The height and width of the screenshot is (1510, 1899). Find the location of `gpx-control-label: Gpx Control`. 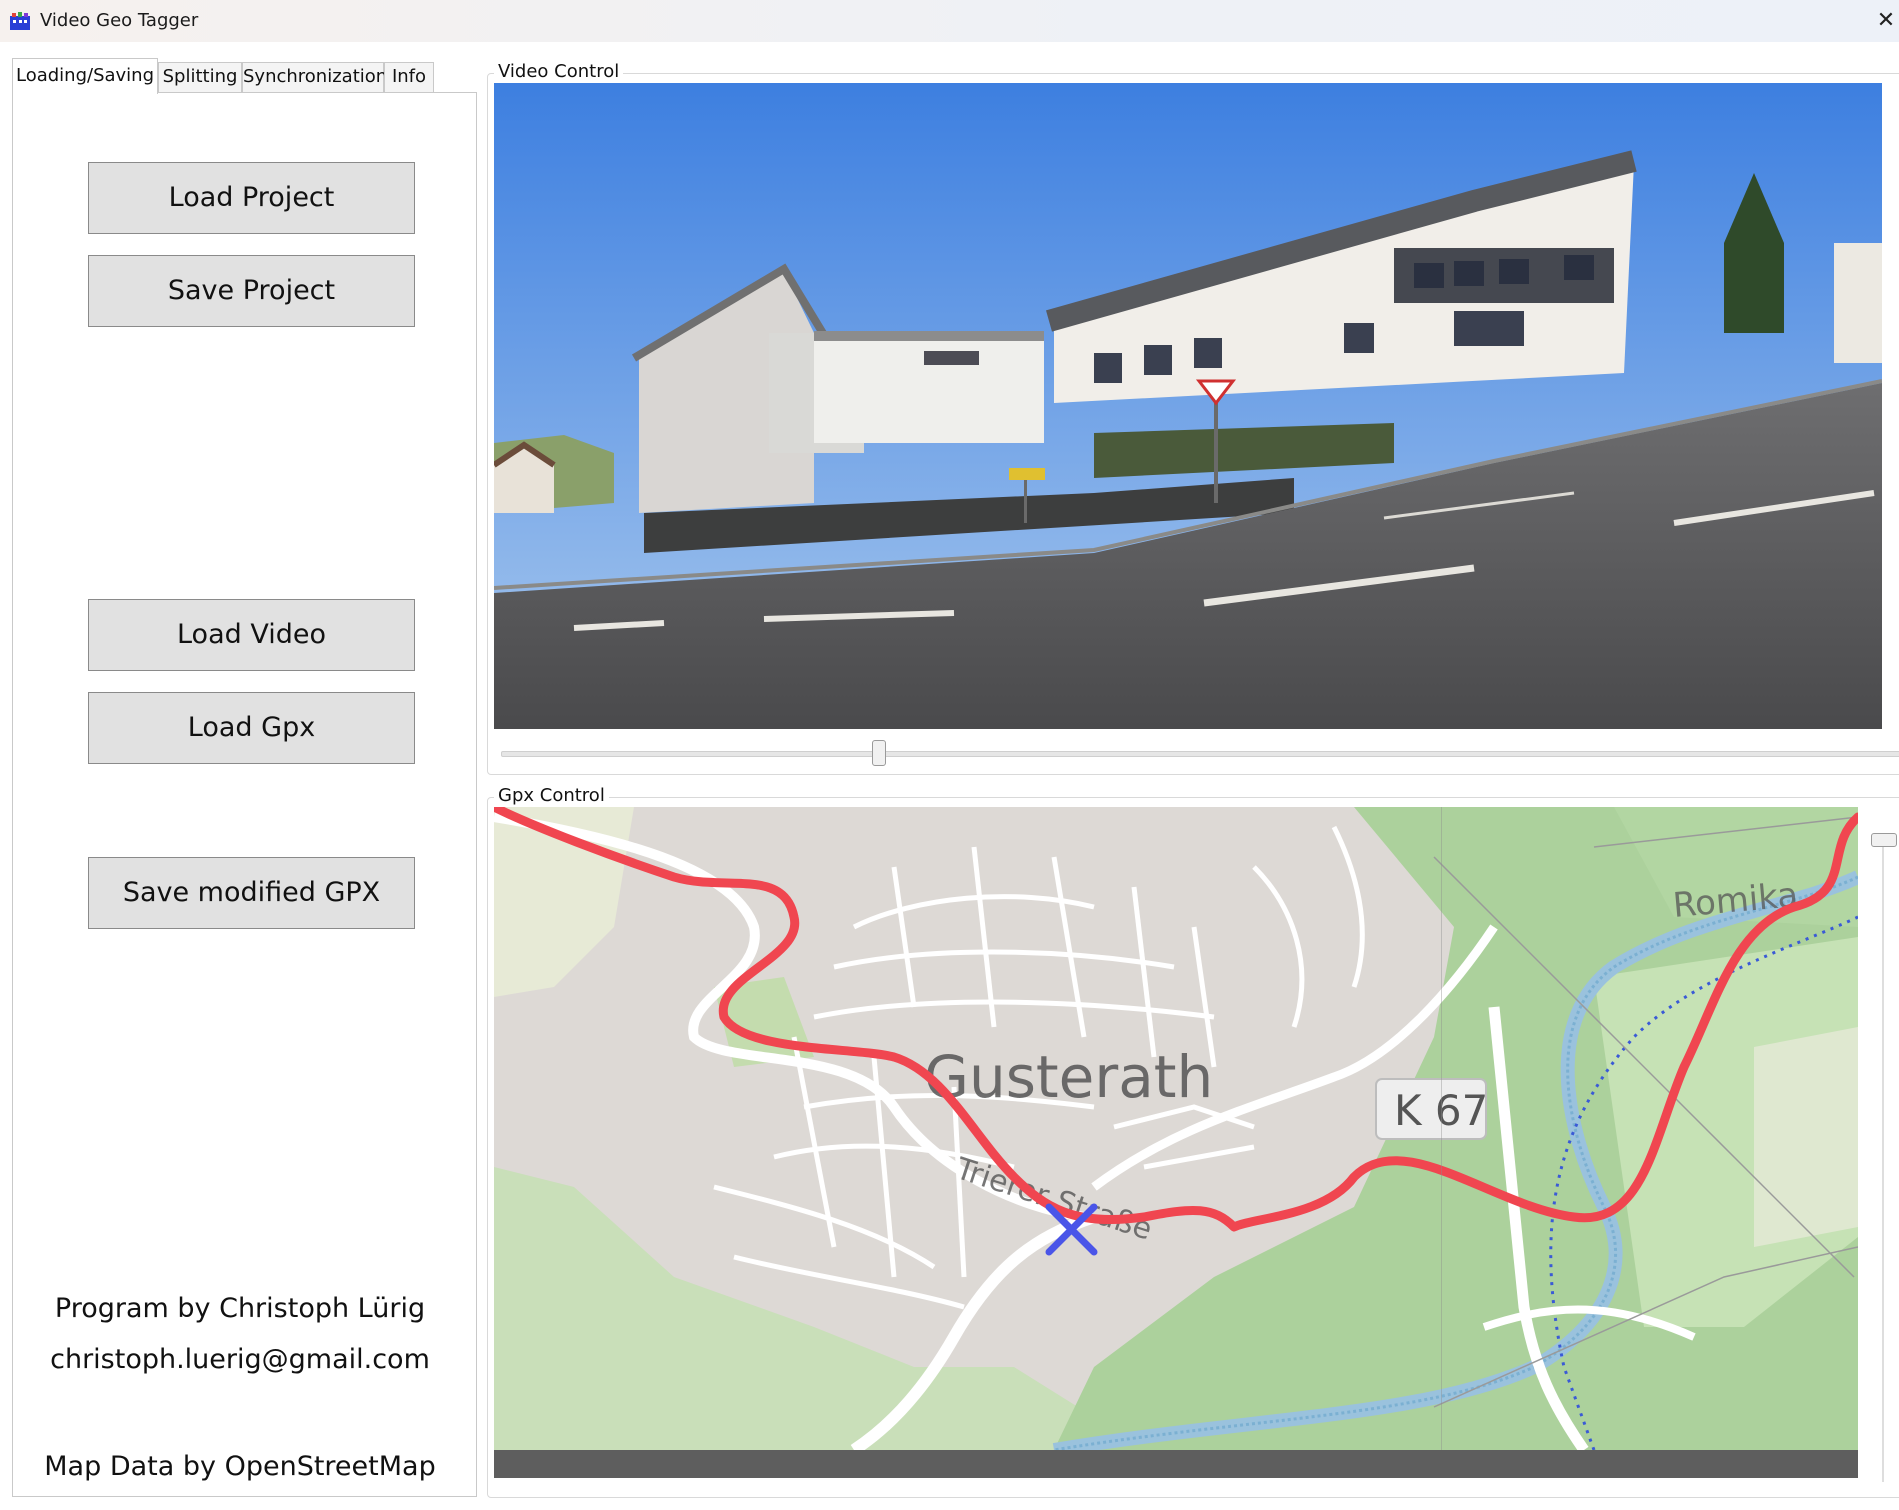

gpx-control-label: Gpx Control is located at coordinates (551, 795).